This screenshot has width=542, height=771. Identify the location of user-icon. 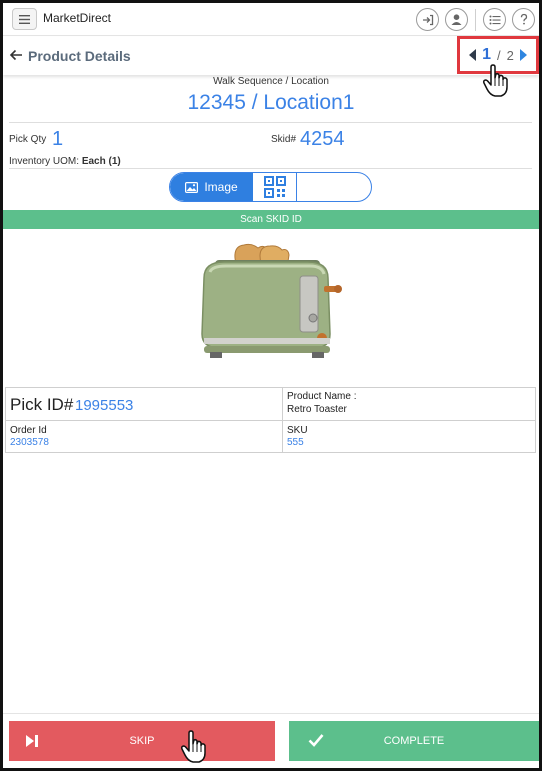
(456, 19).